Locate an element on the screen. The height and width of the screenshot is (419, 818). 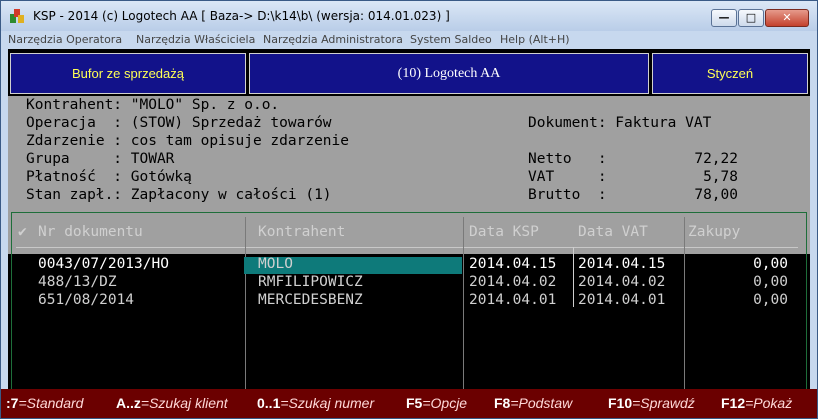
table-row-data-vat: 2014.04.02 is located at coordinates (621, 282).